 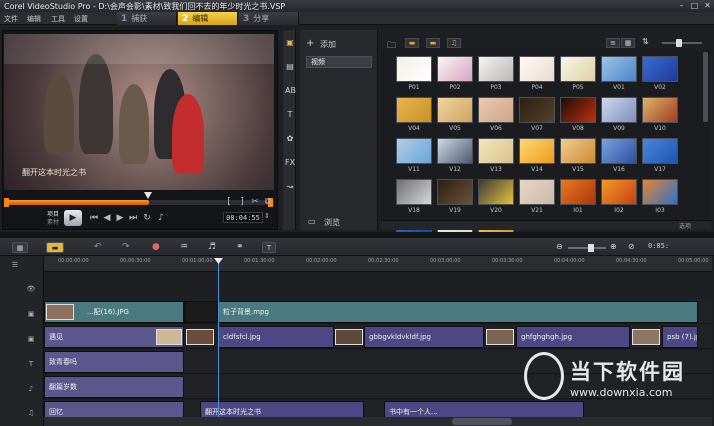 What do you see at coordinates (31, 364) in the screenshot?
I see `title-track-icon: T` at bounding box center [31, 364].